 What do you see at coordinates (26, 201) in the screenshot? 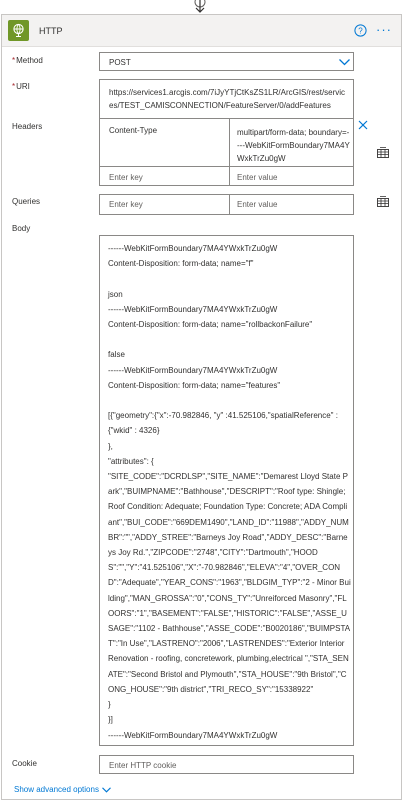
I see `queries-label: Queries` at bounding box center [26, 201].